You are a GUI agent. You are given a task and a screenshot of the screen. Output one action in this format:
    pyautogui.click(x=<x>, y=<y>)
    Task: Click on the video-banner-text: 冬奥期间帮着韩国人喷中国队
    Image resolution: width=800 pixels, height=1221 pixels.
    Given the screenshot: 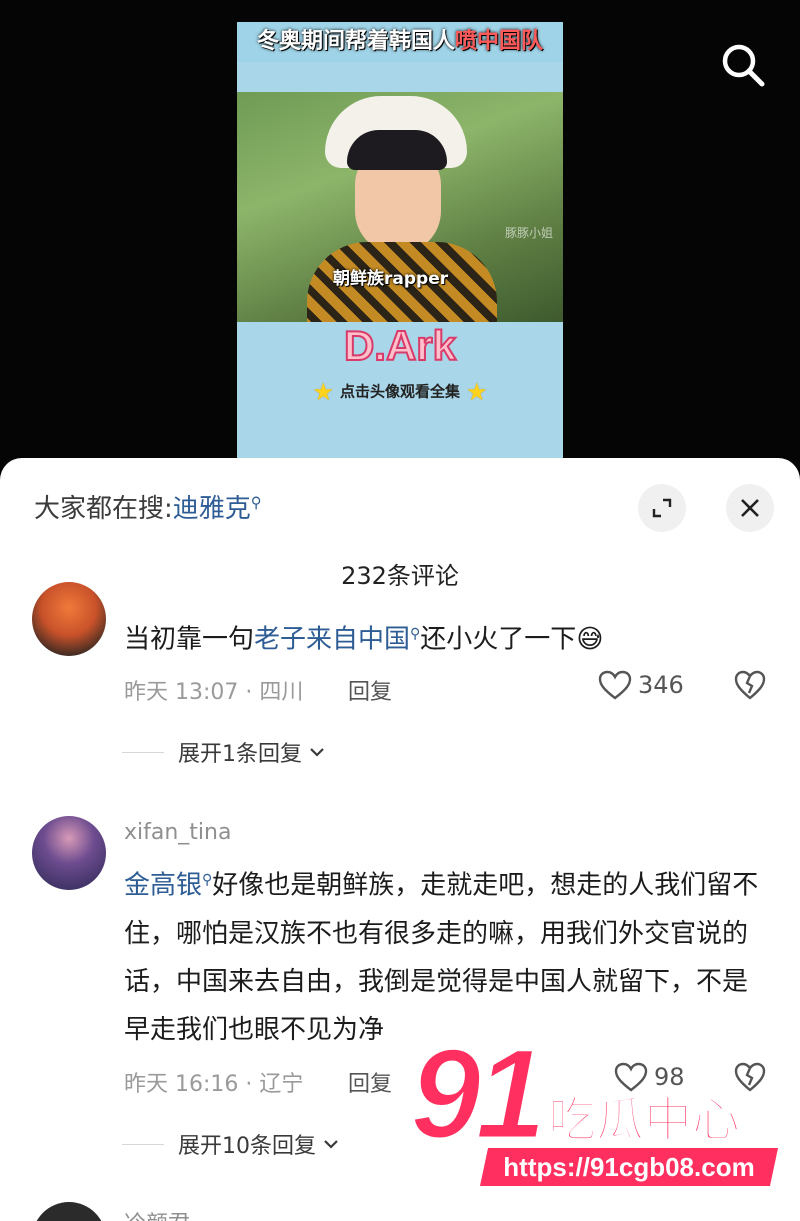 What is the action you would take?
    pyautogui.click(x=400, y=42)
    